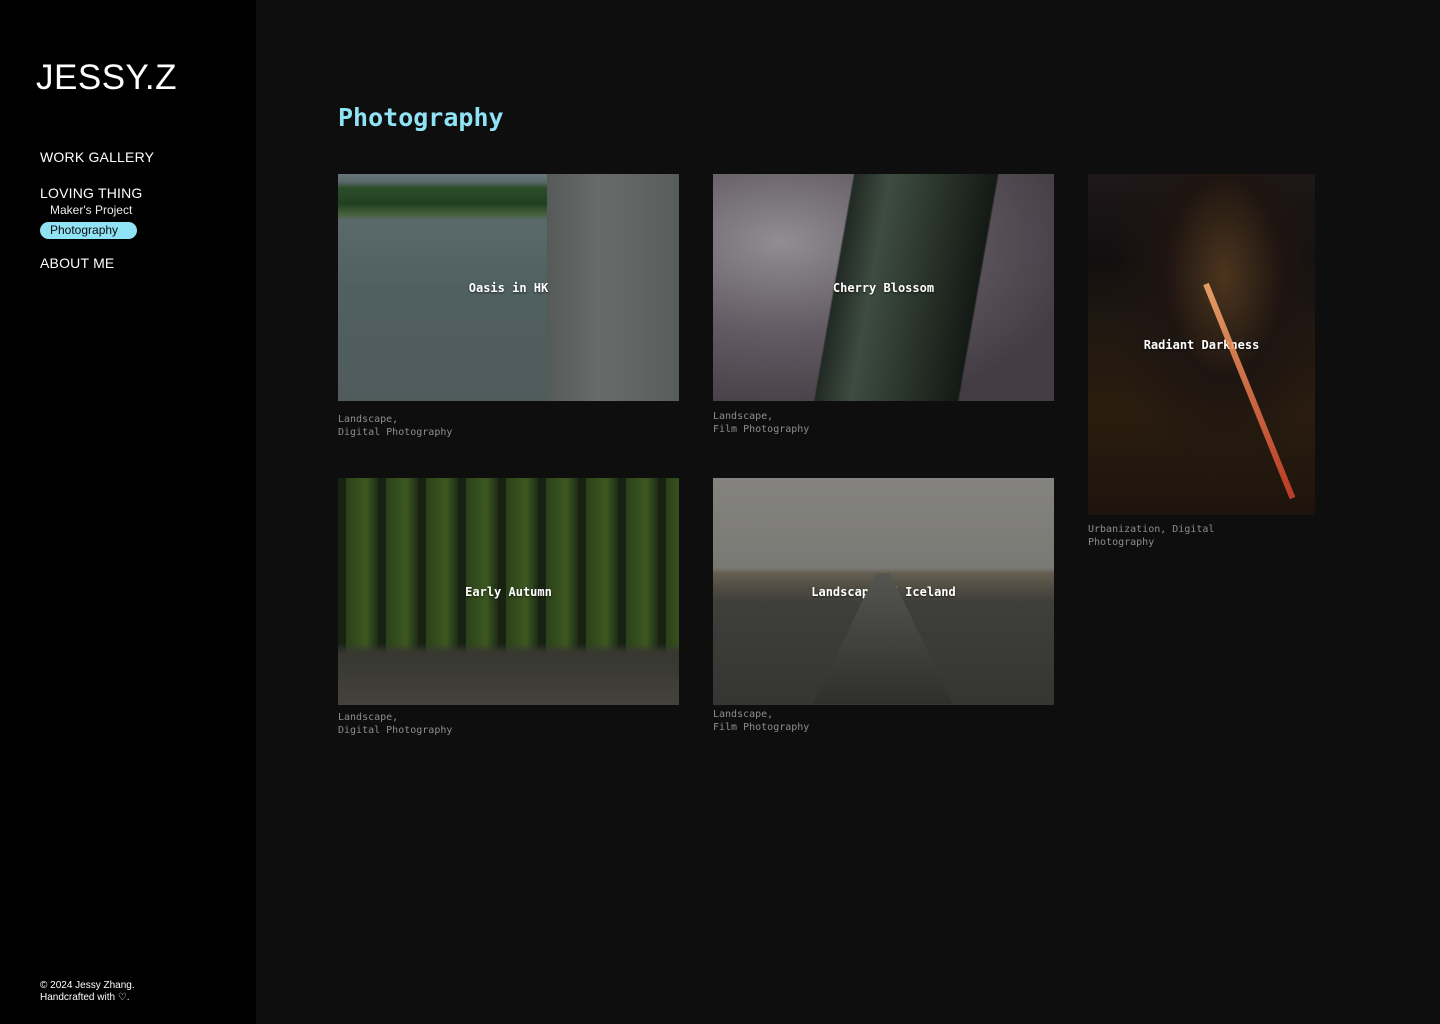 This screenshot has height=1024, width=1440. Describe the element at coordinates (85, 997) in the screenshot. I see `handcrafted-text: Handcrafted with ♡.` at that location.